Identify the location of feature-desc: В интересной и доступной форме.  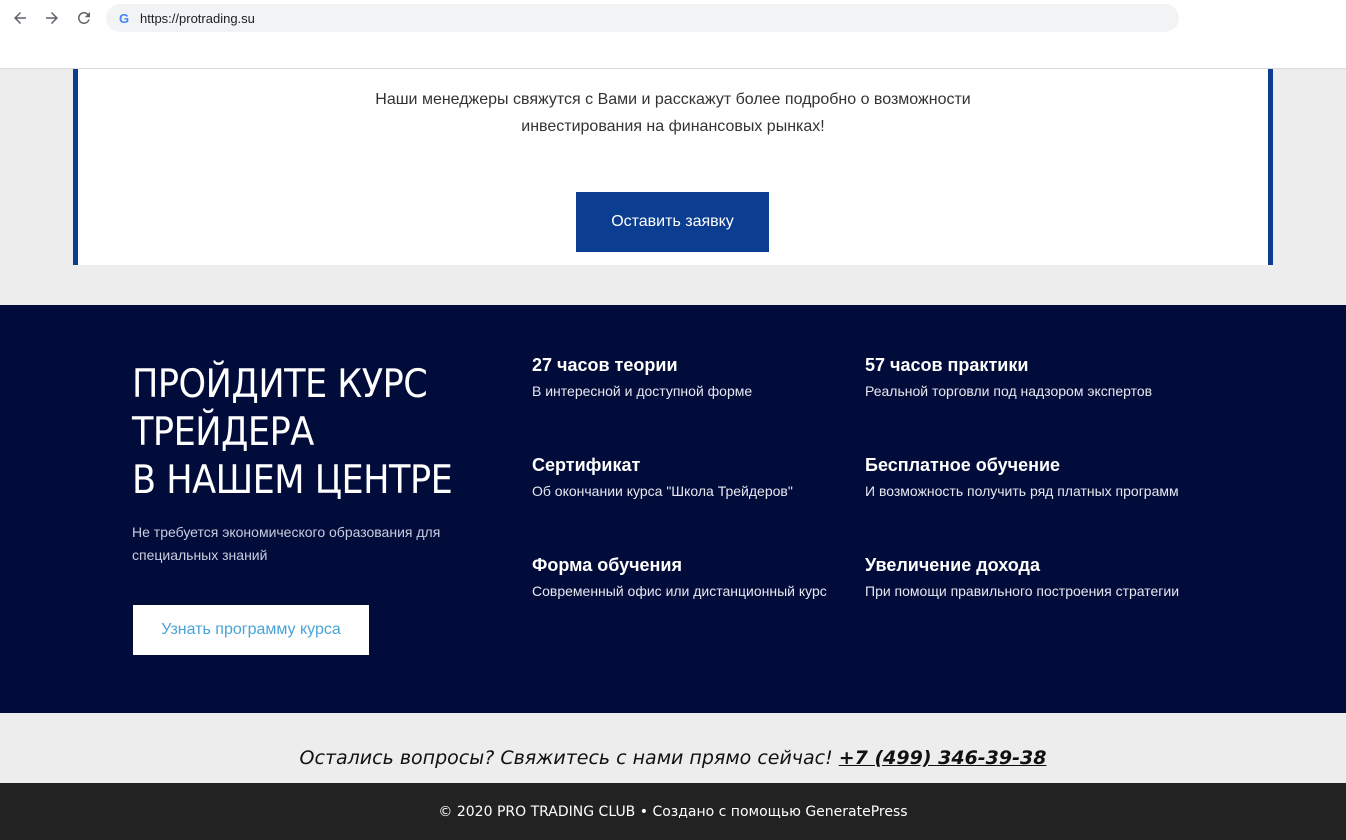
(642, 391).